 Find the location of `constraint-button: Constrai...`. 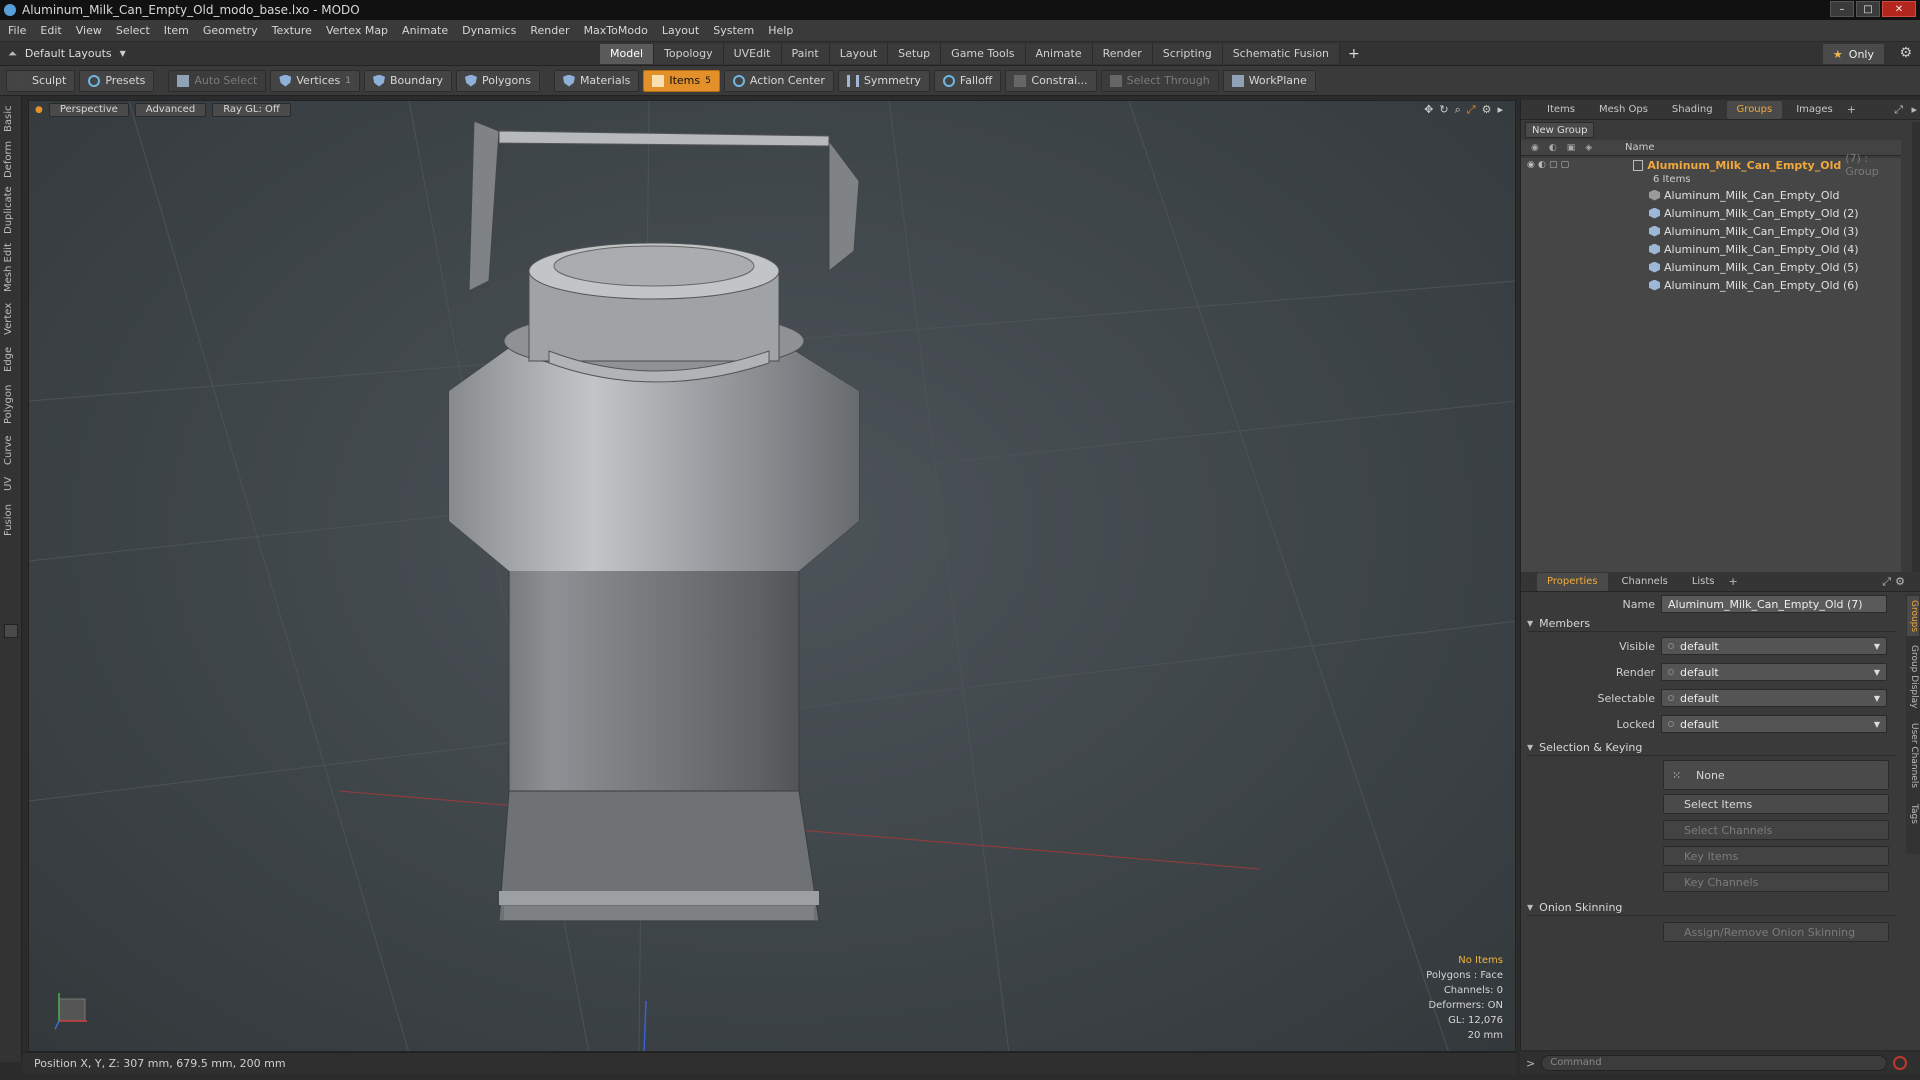

constraint-button: Constrai... is located at coordinates (1051, 80).